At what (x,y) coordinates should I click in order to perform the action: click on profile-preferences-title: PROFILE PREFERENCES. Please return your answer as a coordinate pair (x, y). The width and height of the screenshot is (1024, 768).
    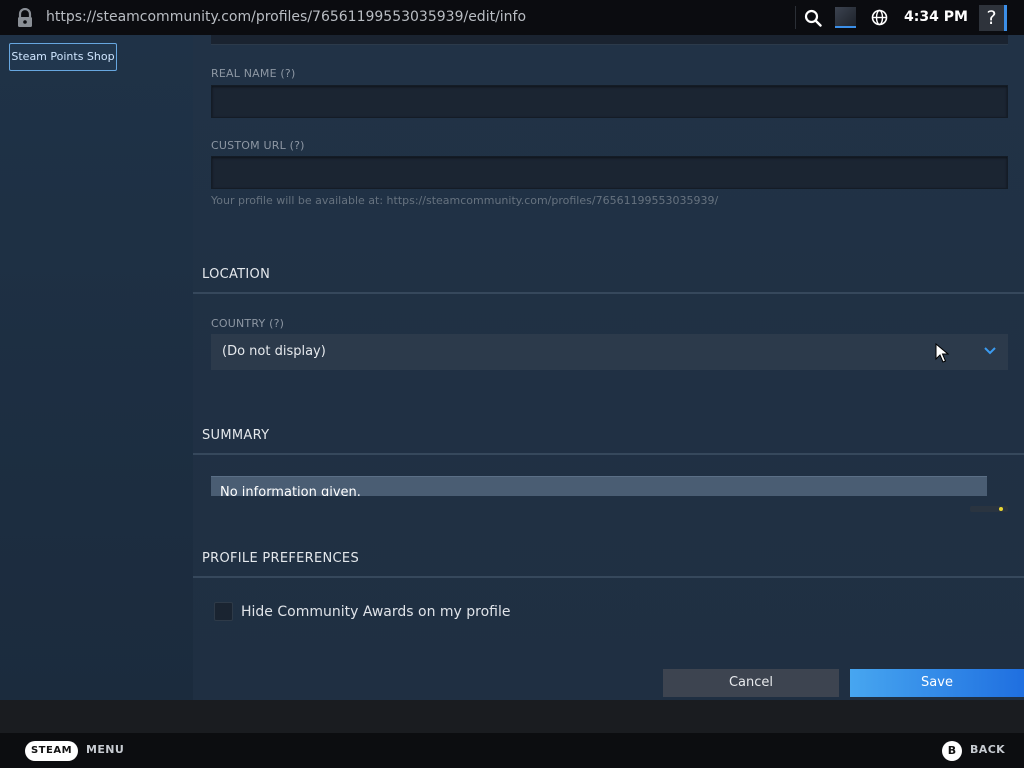
    Looking at the image, I should click on (280, 558).